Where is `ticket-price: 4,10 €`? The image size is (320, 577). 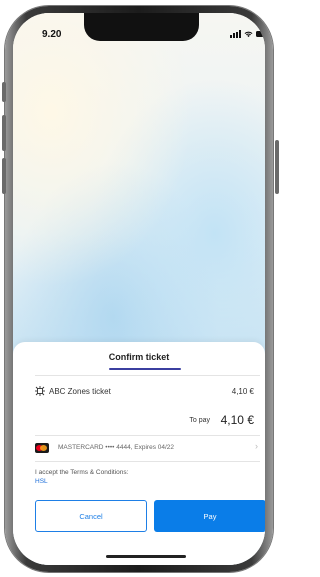 ticket-price: 4,10 € is located at coordinates (242, 391).